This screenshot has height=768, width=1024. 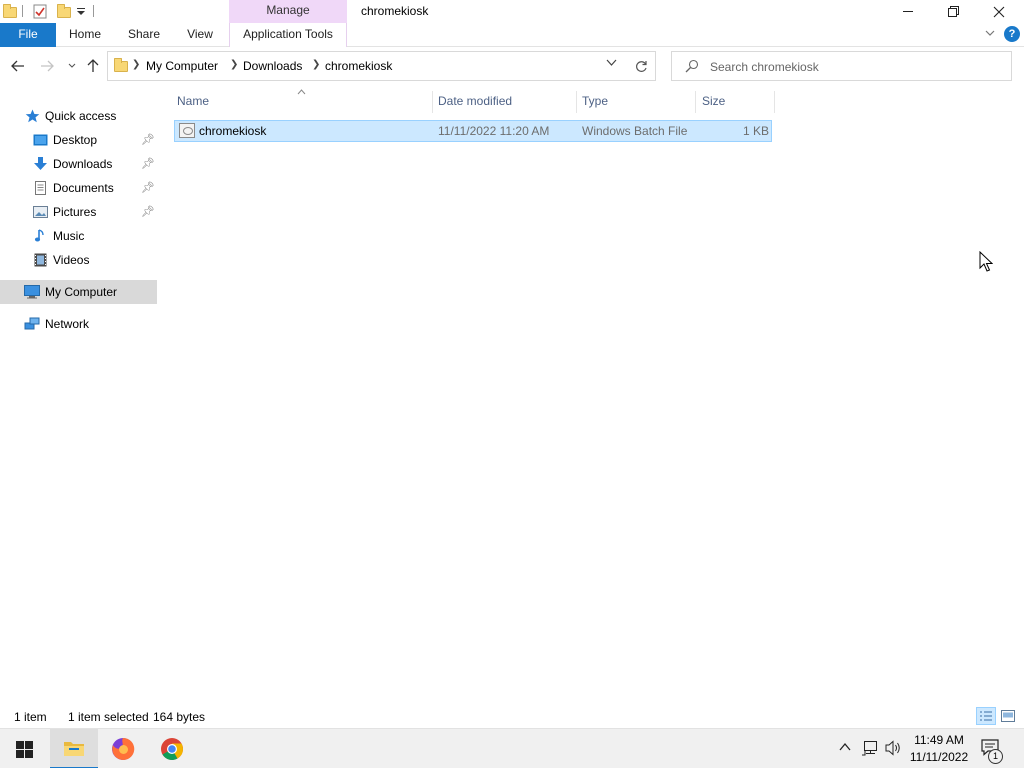 What do you see at coordinates (635, 131) in the screenshot?
I see `file-type: Windows Batch File` at bounding box center [635, 131].